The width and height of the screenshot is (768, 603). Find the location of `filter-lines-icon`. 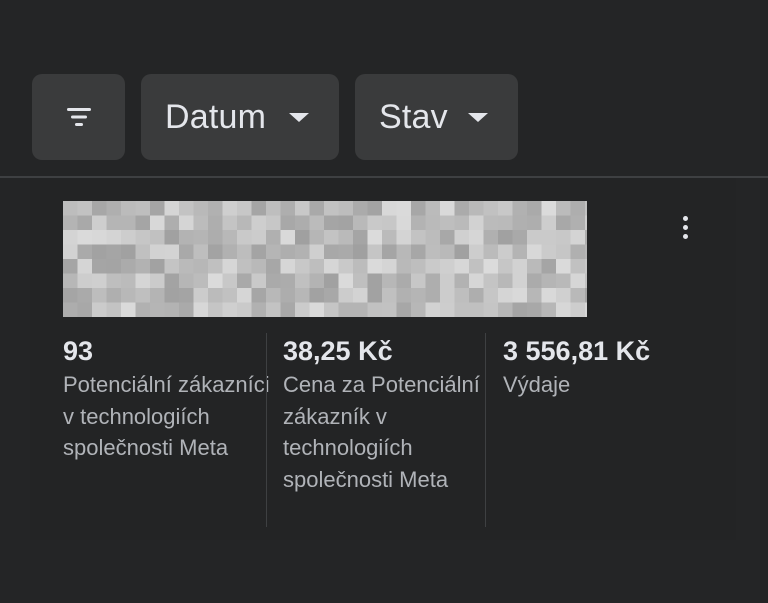

filter-lines-icon is located at coordinates (78, 117).